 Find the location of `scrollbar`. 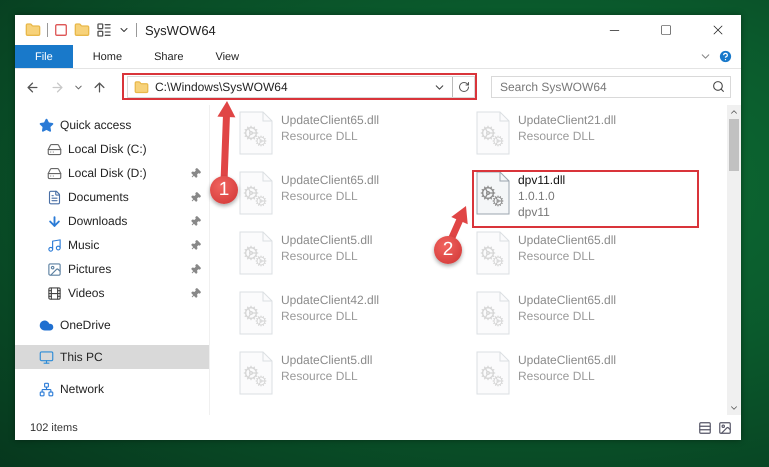

scrollbar is located at coordinates (734, 260).